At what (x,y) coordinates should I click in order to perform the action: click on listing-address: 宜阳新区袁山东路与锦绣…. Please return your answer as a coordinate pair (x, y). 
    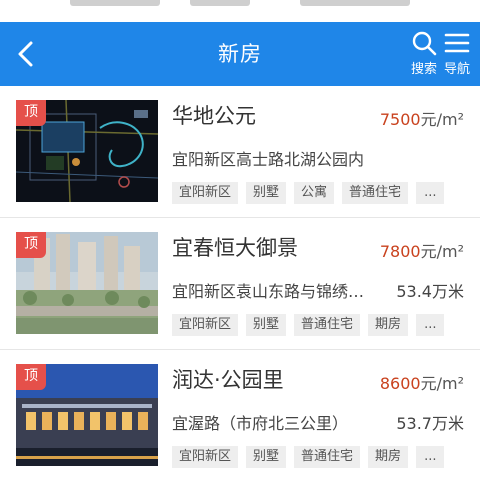
    Looking at the image, I should click on (268, 291).